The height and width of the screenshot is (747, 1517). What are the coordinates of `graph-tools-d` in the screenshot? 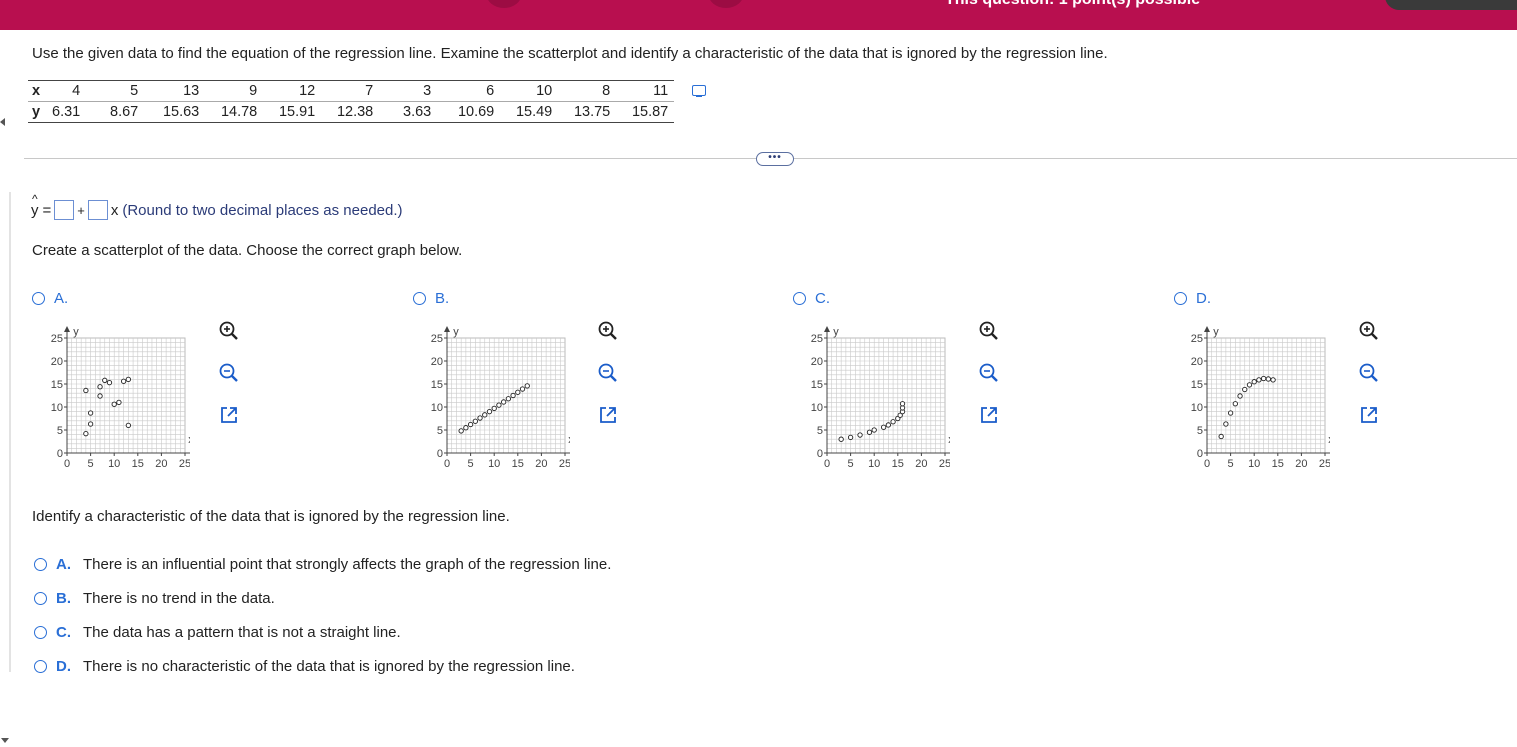 It's located at (1371, 375).